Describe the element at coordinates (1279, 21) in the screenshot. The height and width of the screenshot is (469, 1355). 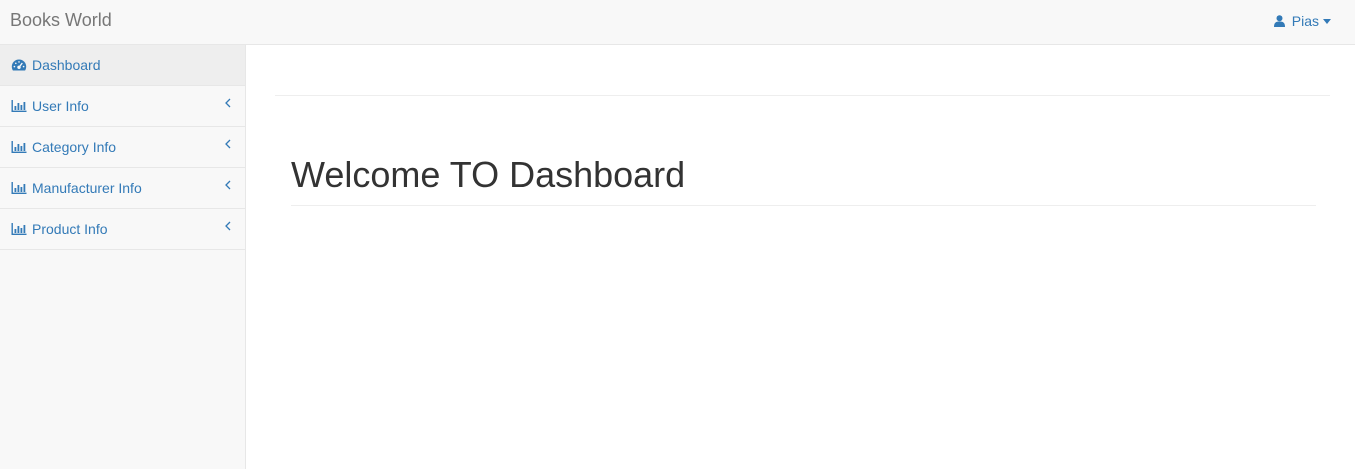
I see `user-icon` at that location.